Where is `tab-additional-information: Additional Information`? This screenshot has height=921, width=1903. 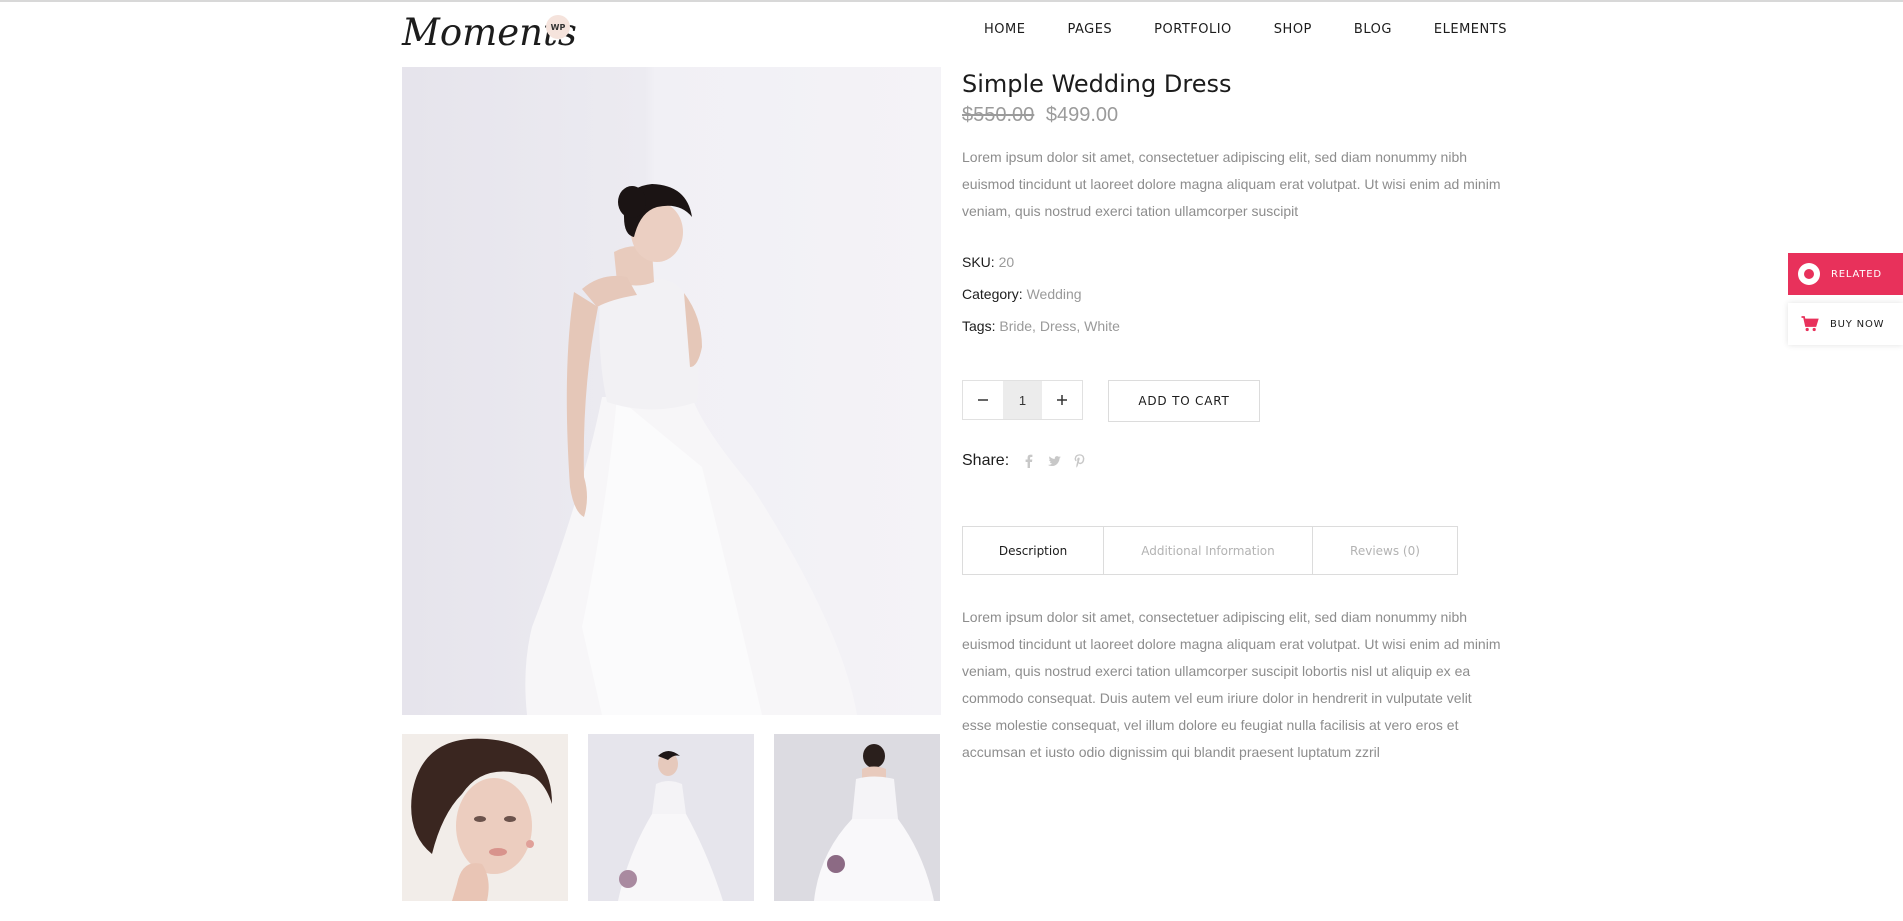 tab-additional-information: Additional Information is located at coordinates (1208, 550).